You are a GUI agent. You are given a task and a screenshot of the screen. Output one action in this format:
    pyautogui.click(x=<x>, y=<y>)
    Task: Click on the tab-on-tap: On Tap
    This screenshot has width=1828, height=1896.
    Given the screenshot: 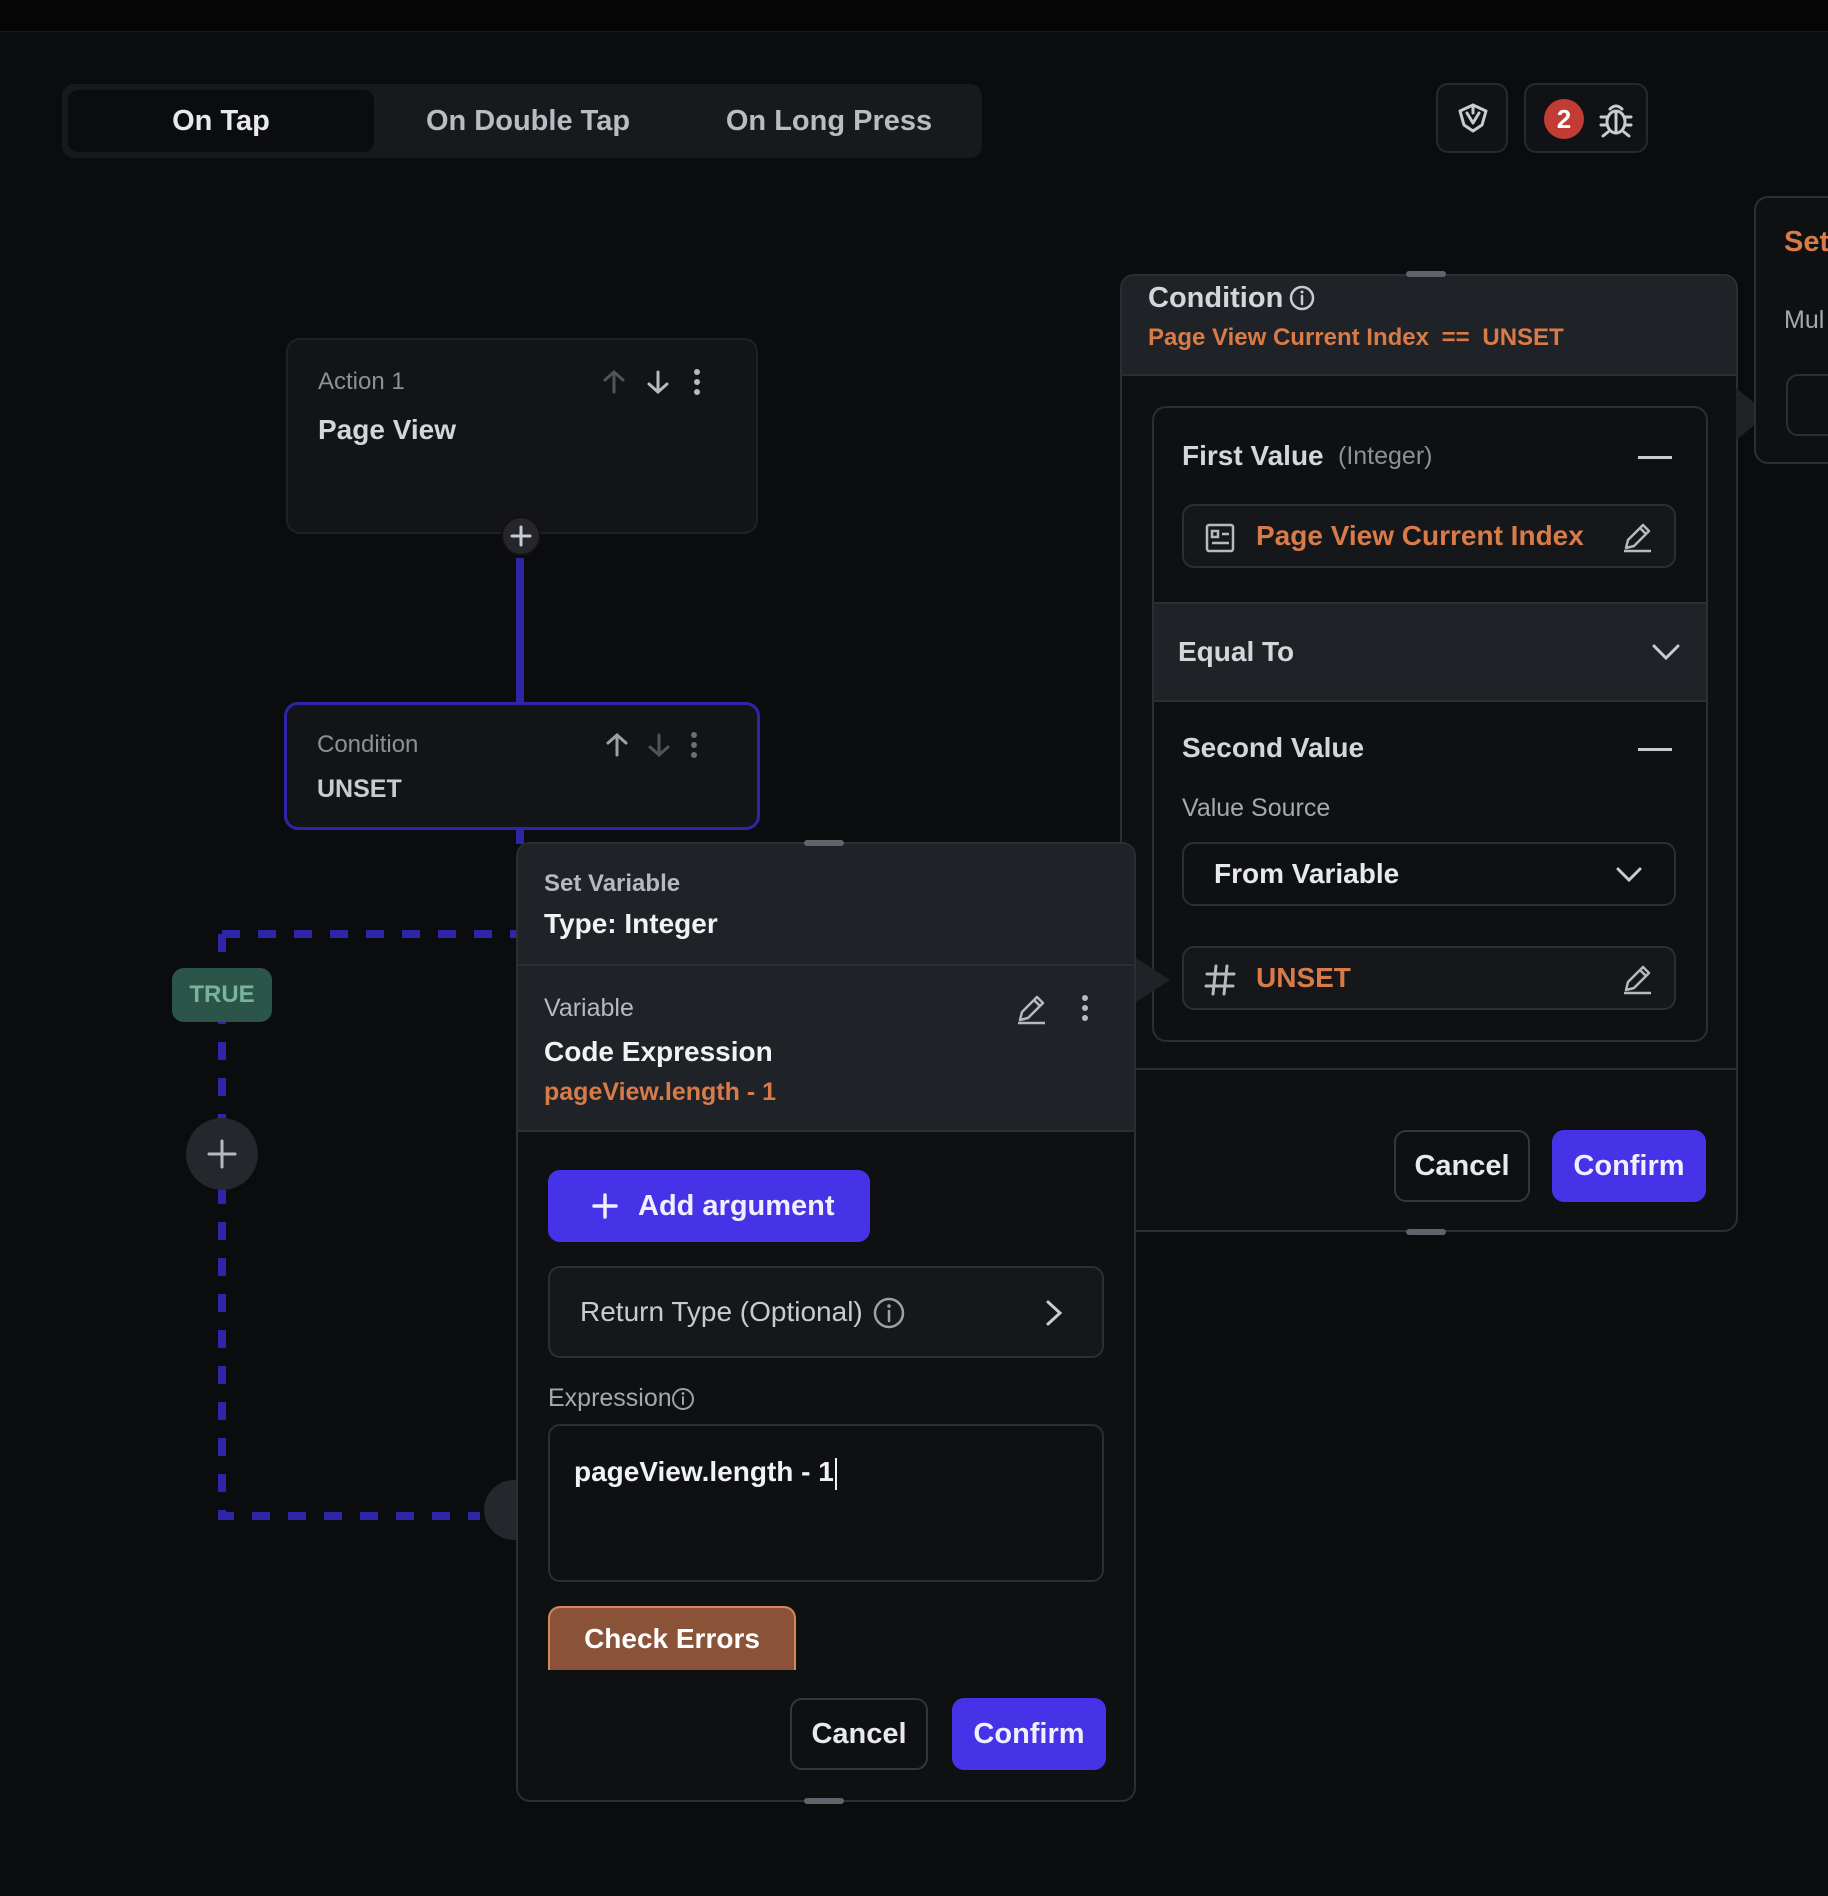 What is the action you would take?
    pyautogui.click(x=221, y=121)
    